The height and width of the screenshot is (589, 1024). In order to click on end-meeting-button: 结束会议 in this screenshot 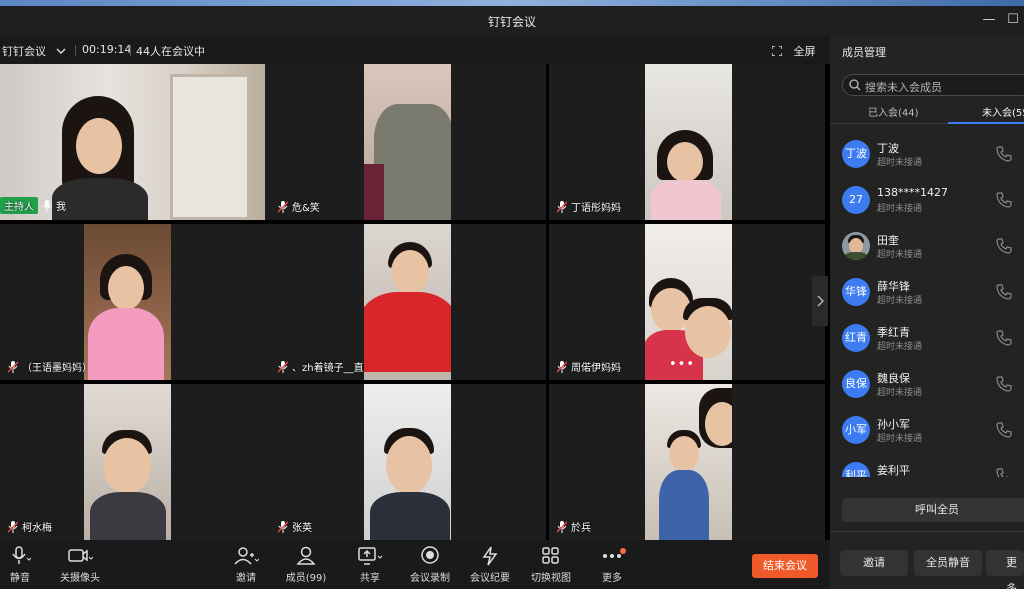, I will do `click(785, 566)`.